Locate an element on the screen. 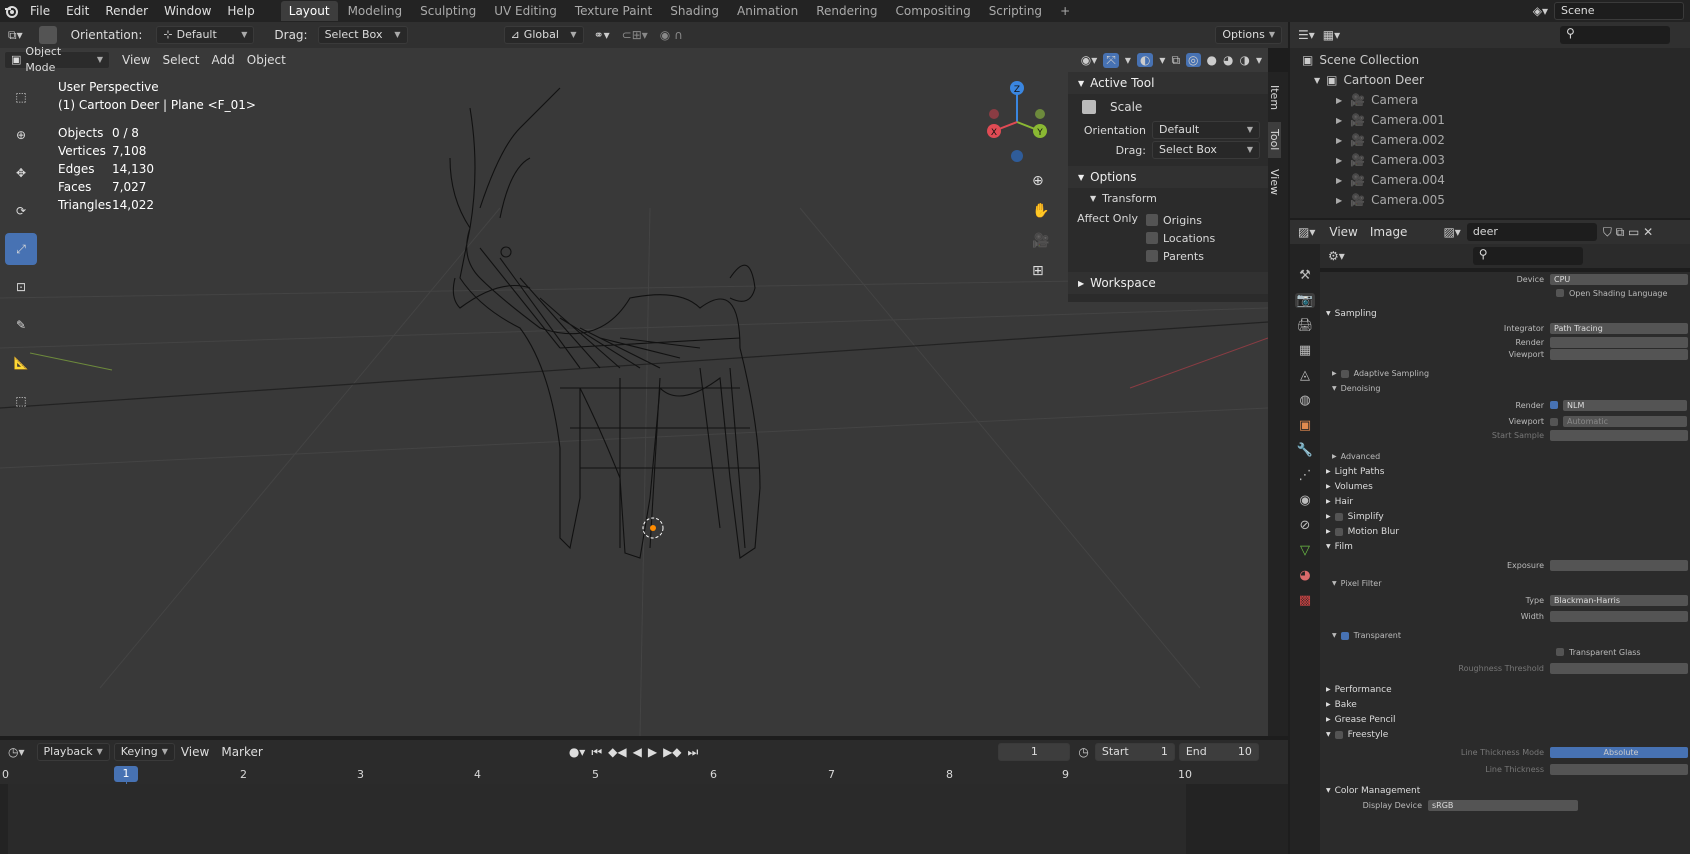  tab-uv-editing: UV Editing is located at coordinates (525, 11).